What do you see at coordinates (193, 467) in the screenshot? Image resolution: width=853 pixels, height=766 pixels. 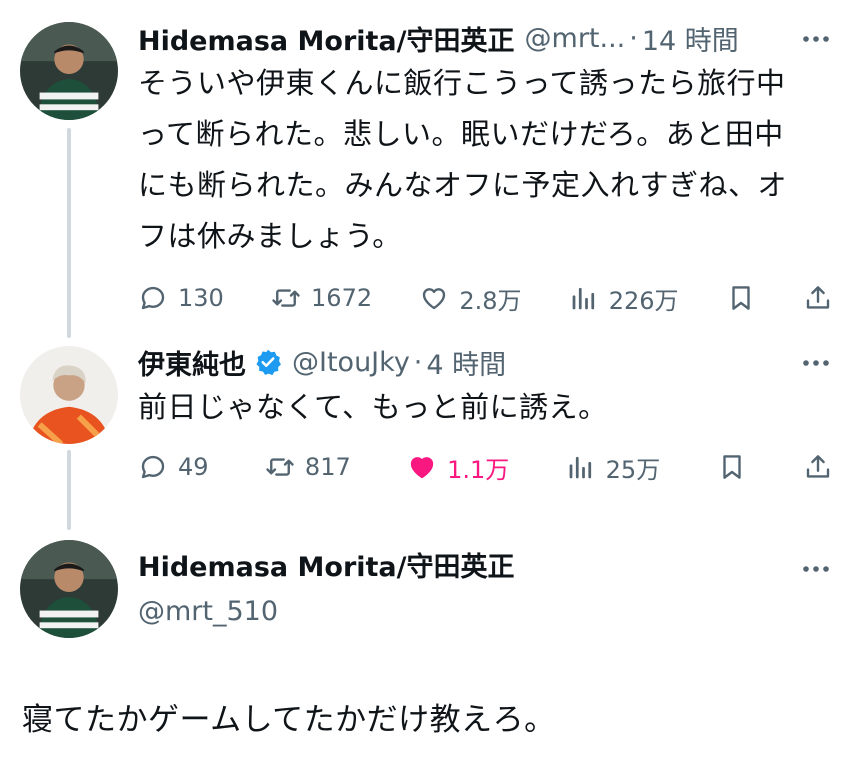 I see `reply-count: 49` at bounding box center [193, 467].